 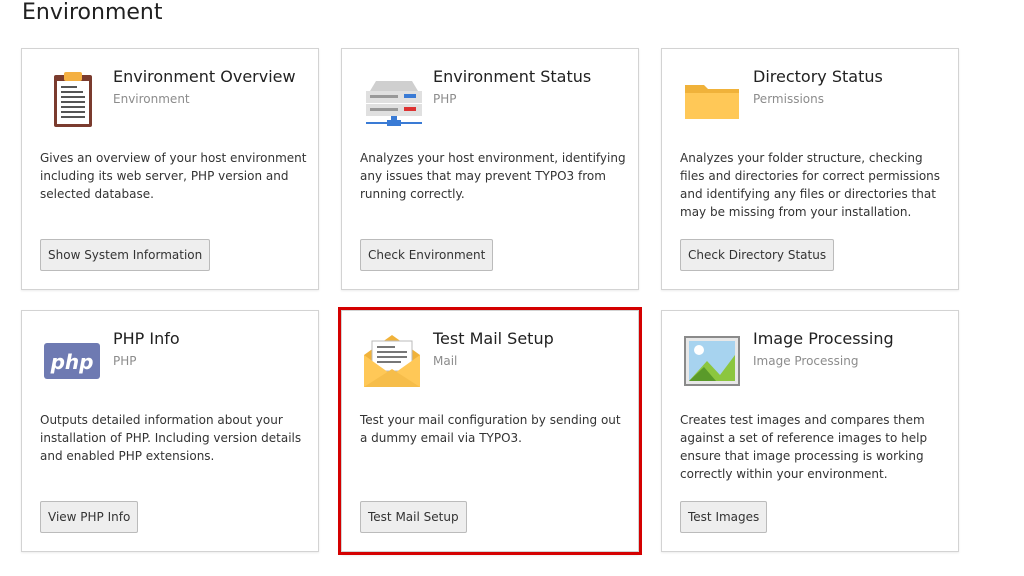 What do you see at coordinates (427, 255) in the screenshot?
I see `check-environment-button: Check Environment` at bounding box center [427, 255].